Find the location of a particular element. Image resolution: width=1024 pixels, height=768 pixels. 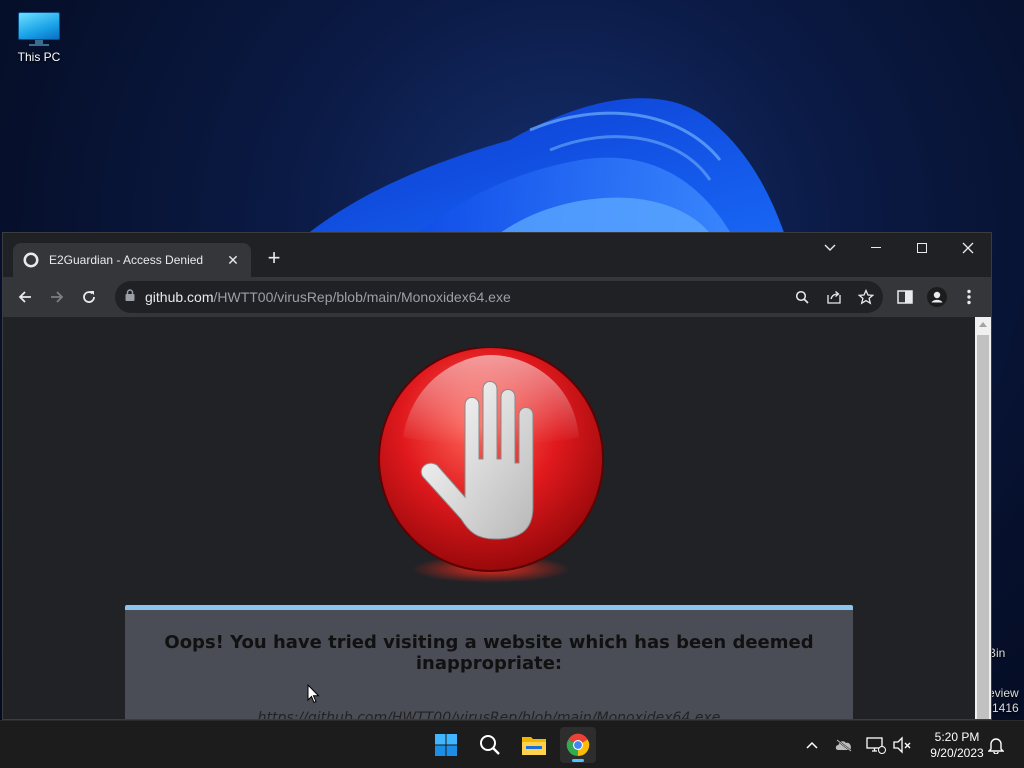

mouse-cursor-icon is located at coordinates (313, 694).